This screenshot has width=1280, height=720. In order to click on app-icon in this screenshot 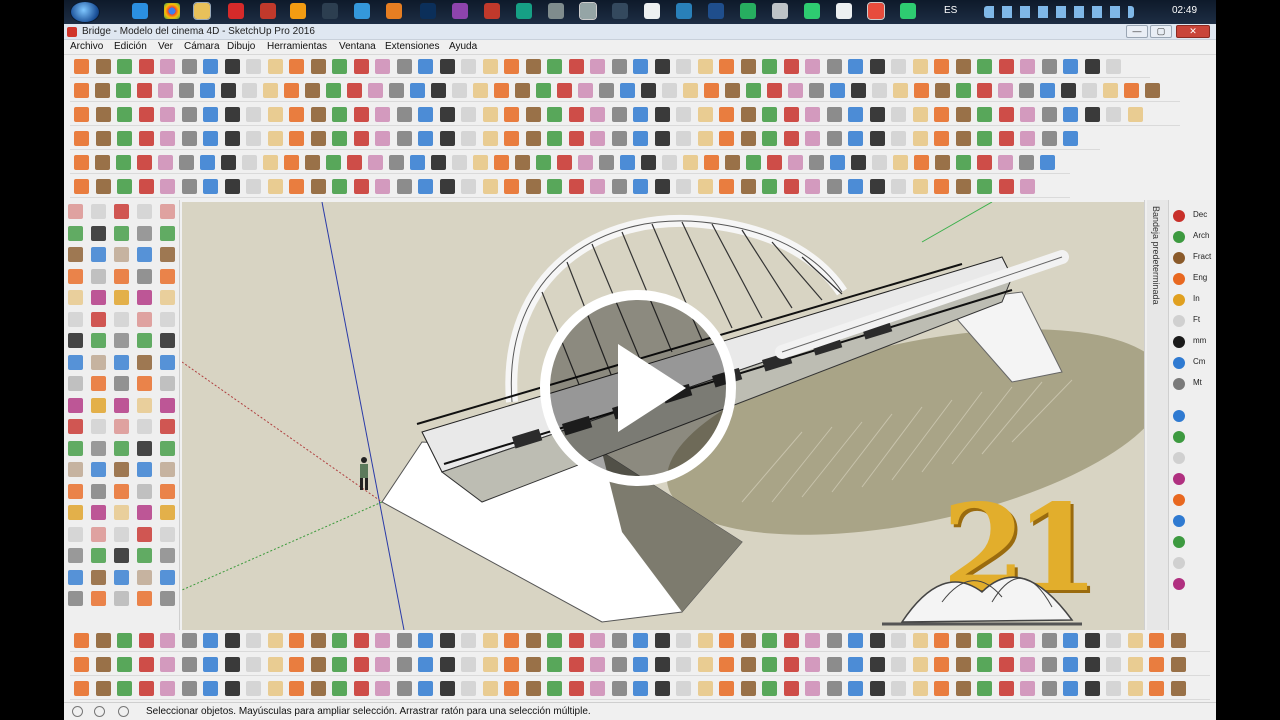, I will do `click(236, 11)`.